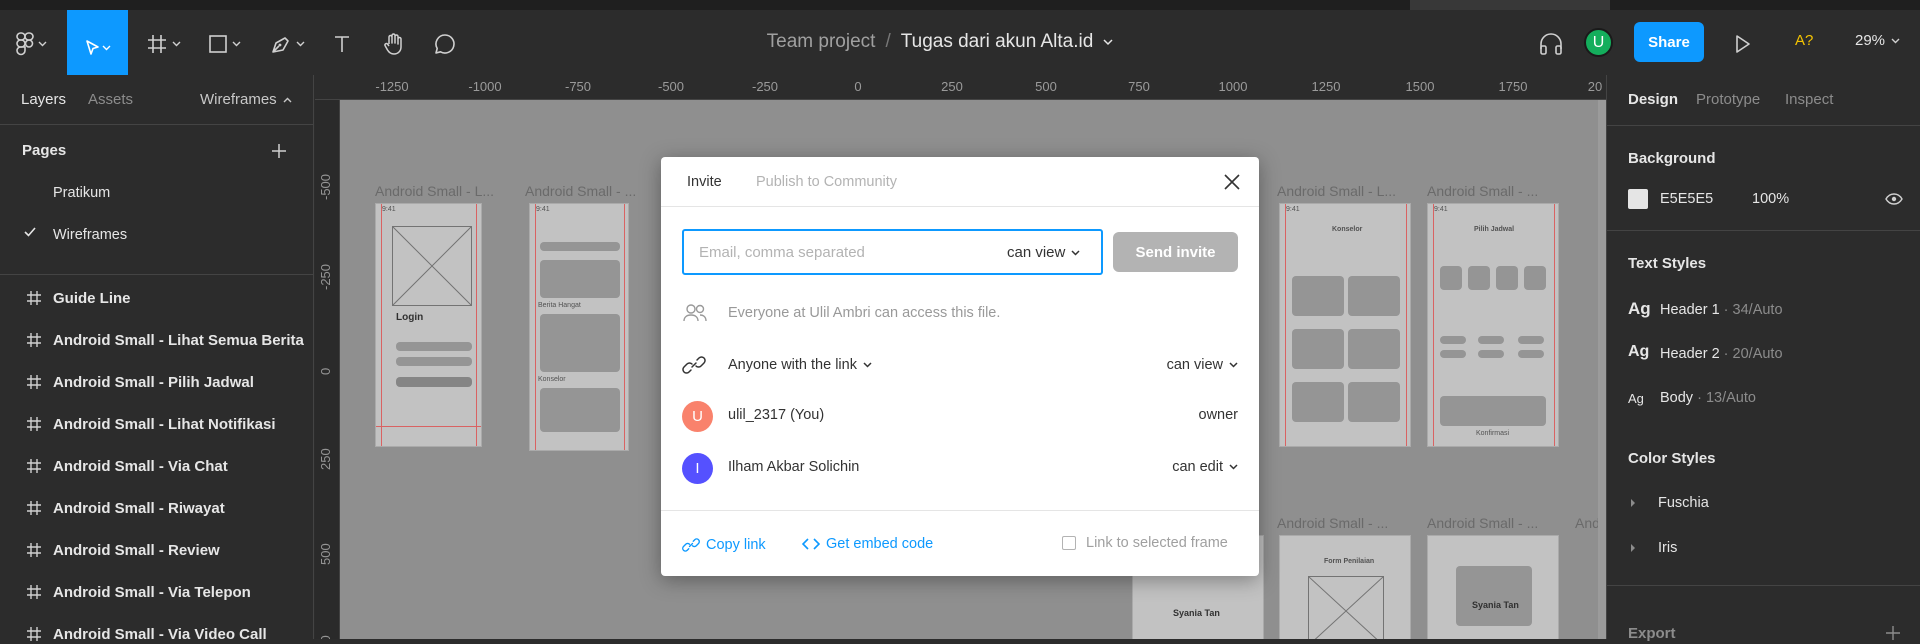  What do you see at coordinates (867, 544) in the screenshot?
I see `embed-code-button: Get embed code` at bounding box center [867, 544].